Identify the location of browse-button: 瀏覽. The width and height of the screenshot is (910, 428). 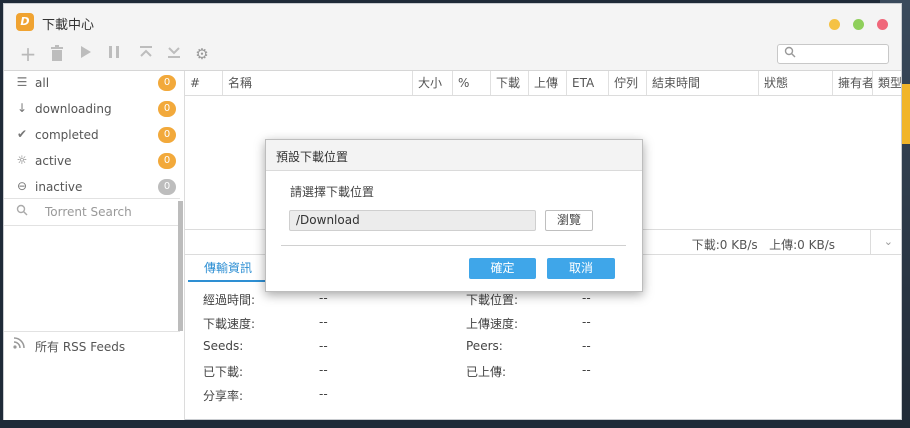
(569, 220).